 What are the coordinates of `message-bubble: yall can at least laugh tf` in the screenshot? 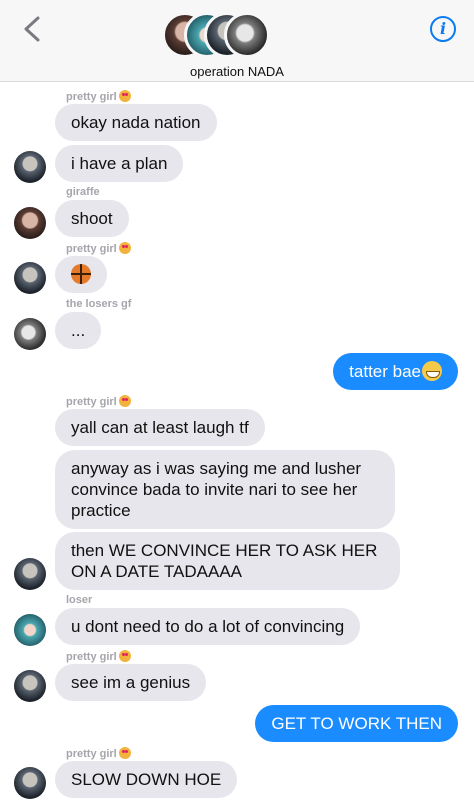 It's located at (160, 427).